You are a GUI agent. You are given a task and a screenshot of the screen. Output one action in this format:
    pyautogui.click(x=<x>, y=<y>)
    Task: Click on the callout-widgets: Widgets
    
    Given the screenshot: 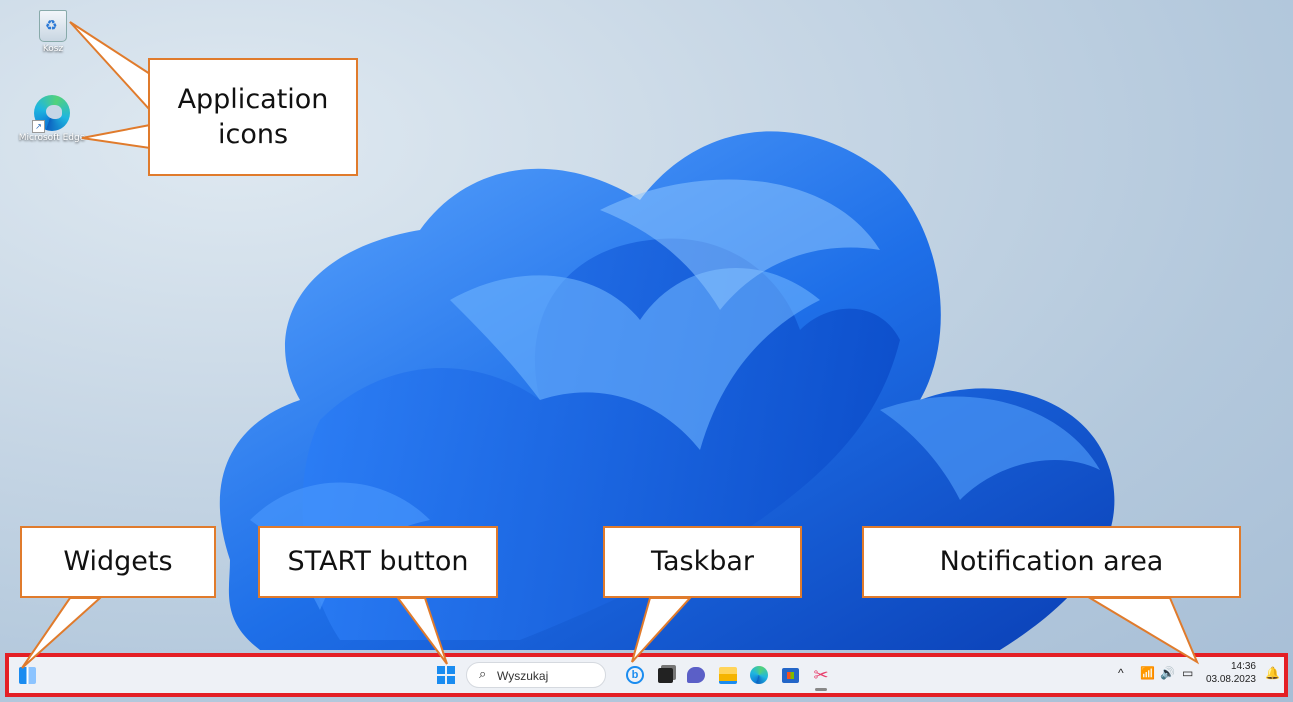 What is the action you would take?
    pyautogui.click(x=118, y=562)
    